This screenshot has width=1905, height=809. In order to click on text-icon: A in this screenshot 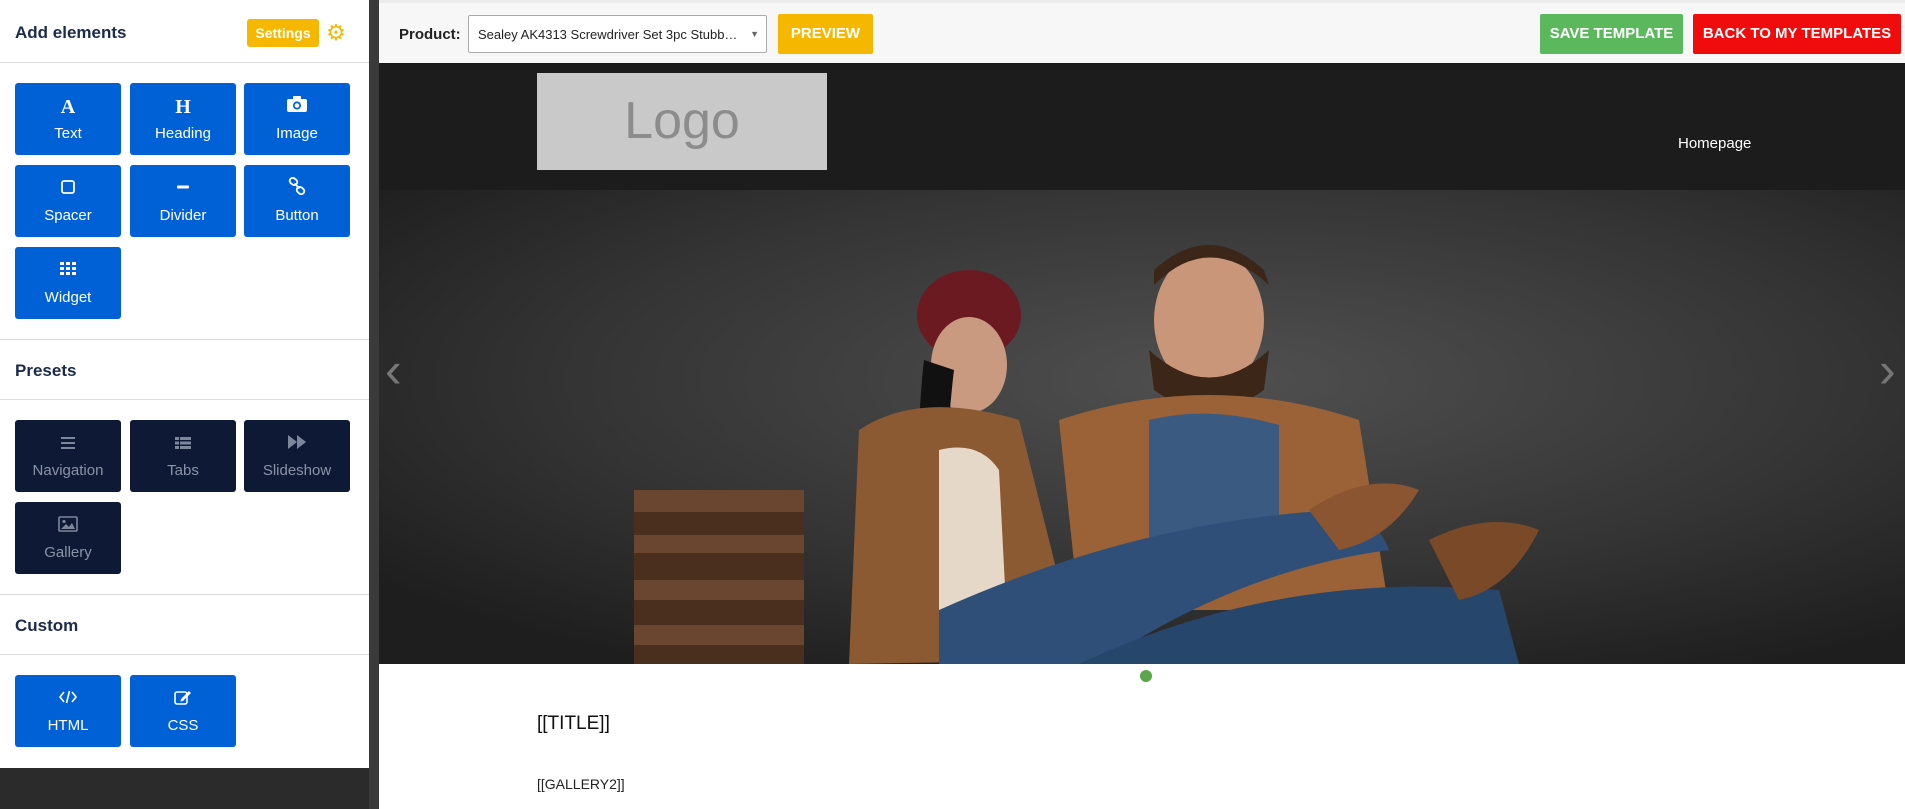, I will do `click(68, 107)`.